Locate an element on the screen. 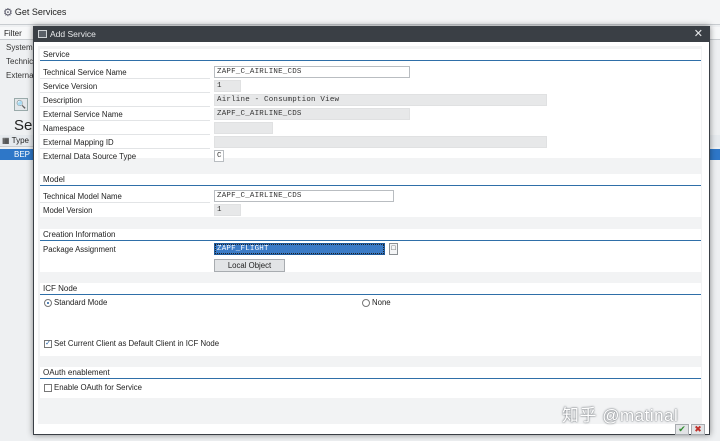 Image resolution: width=720 pixels, height=441 pixels. table-row-selected-right is located at coordinates (715, 154).